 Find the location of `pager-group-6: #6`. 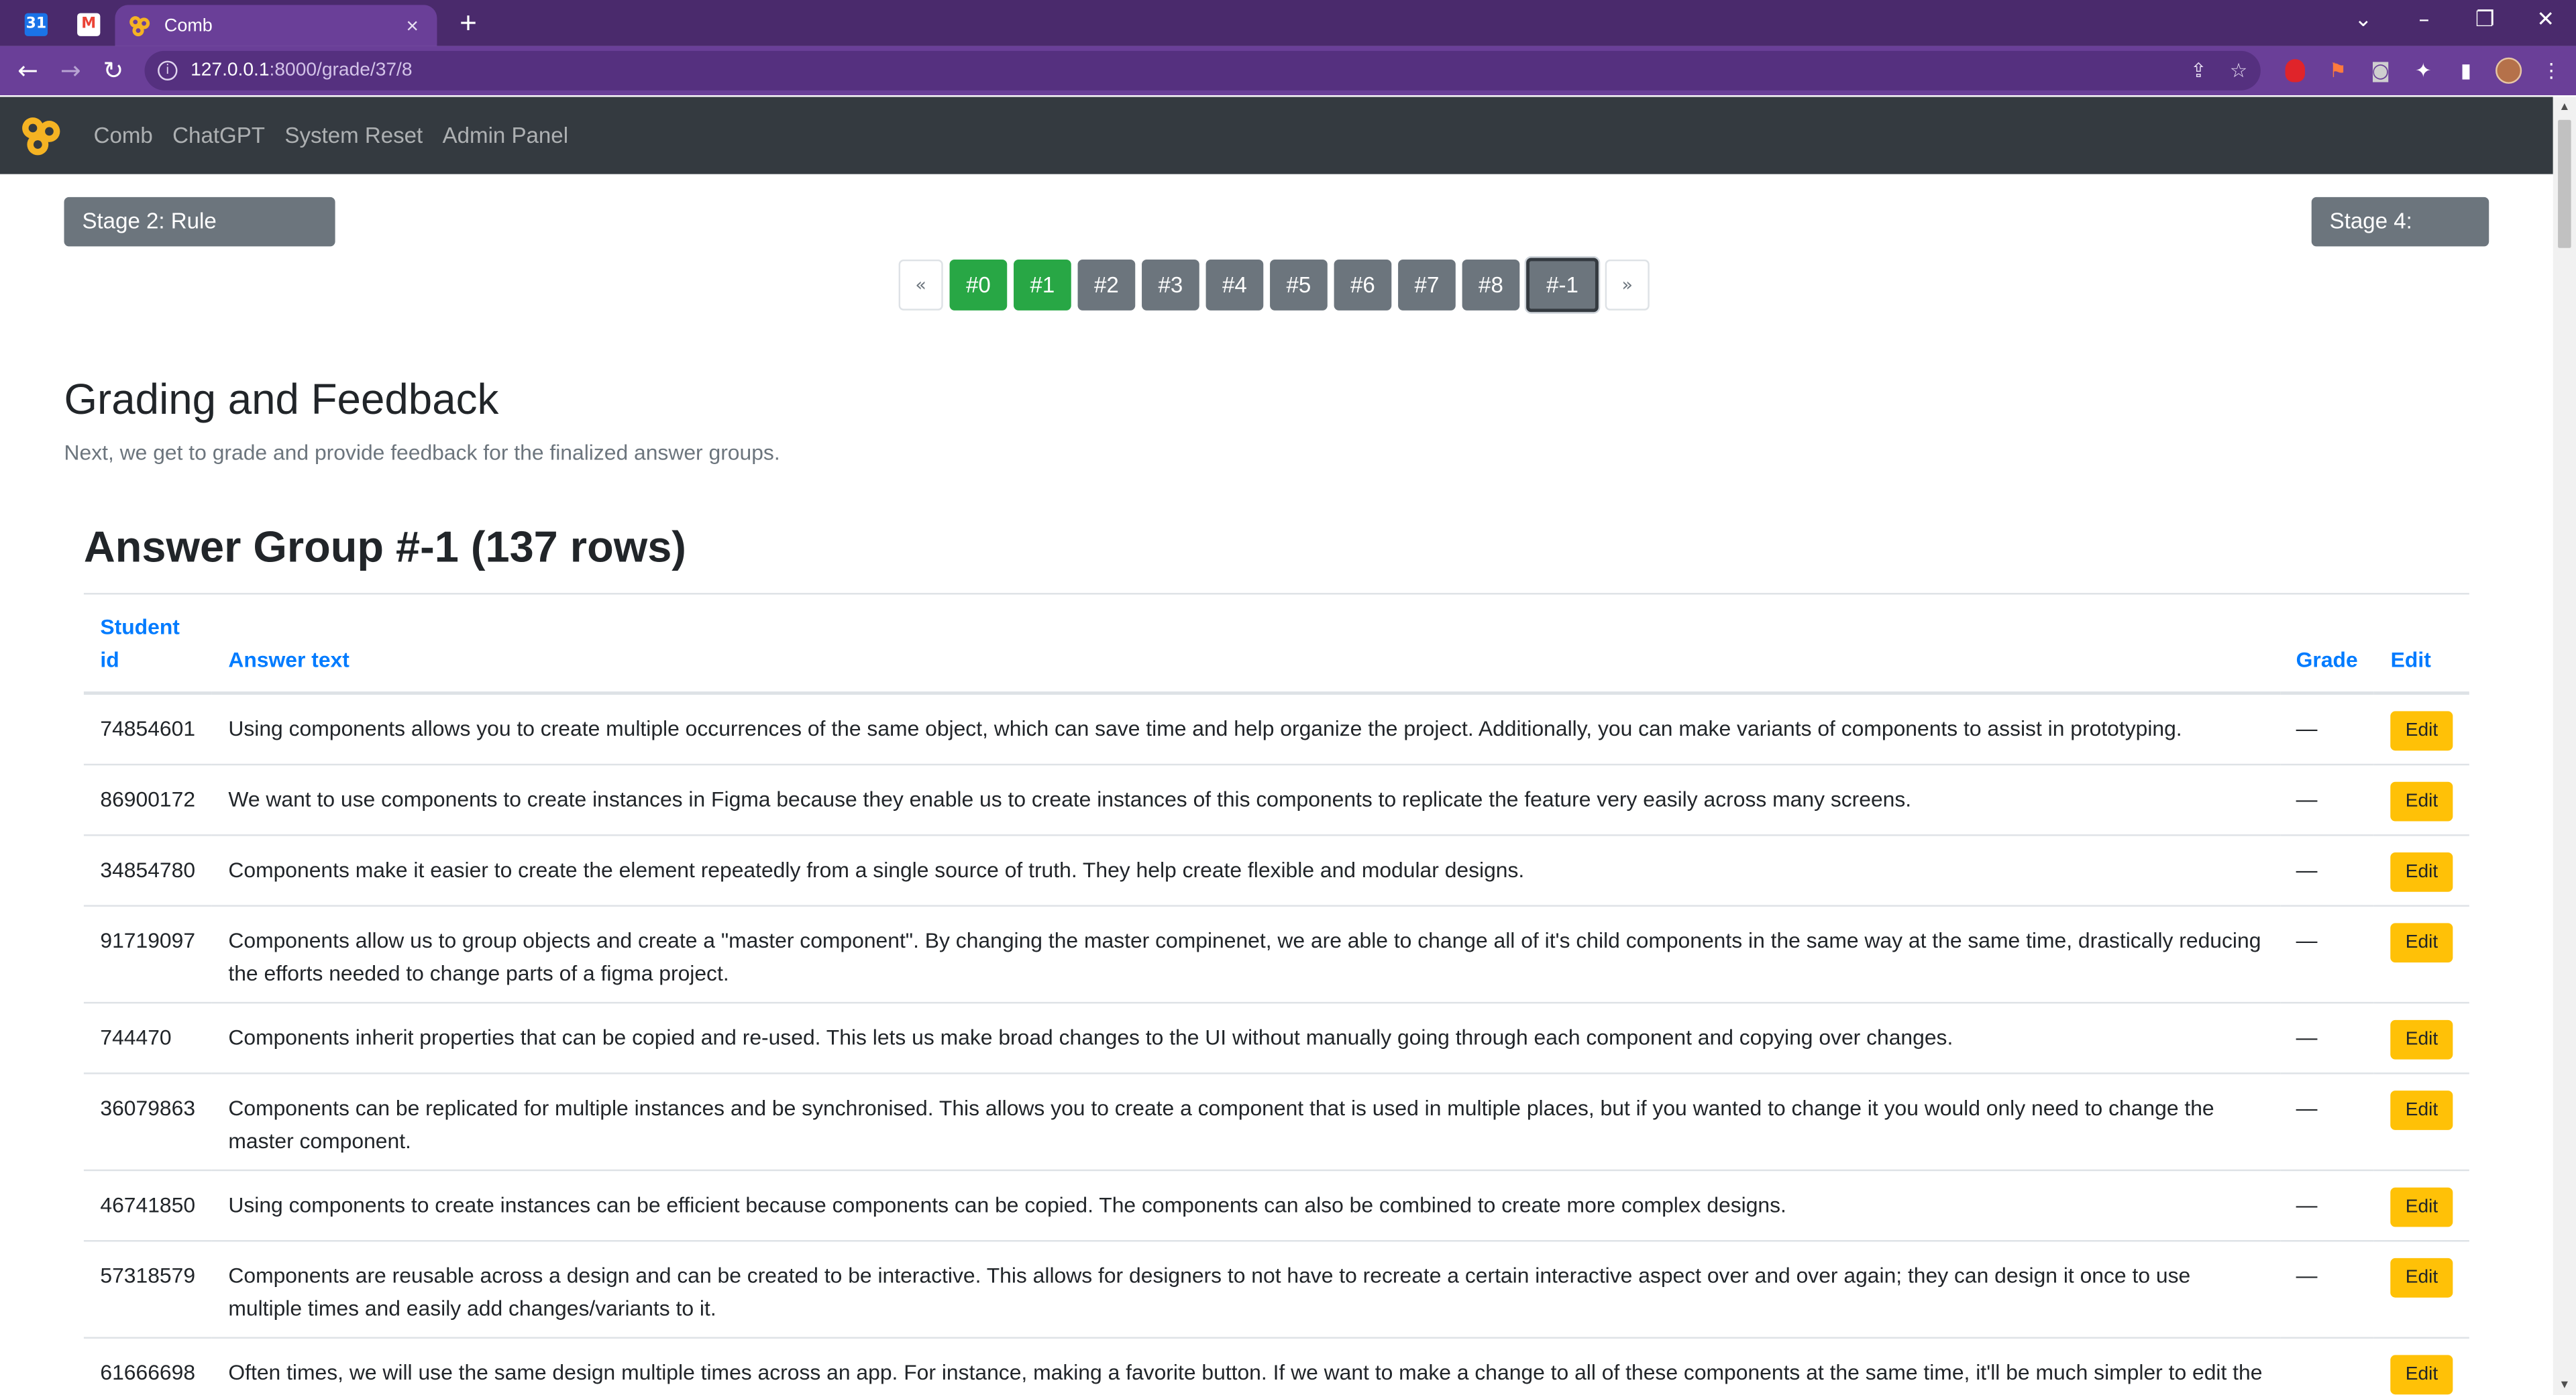

pager-group-6: #6 is located at coordinates (1363, 284).